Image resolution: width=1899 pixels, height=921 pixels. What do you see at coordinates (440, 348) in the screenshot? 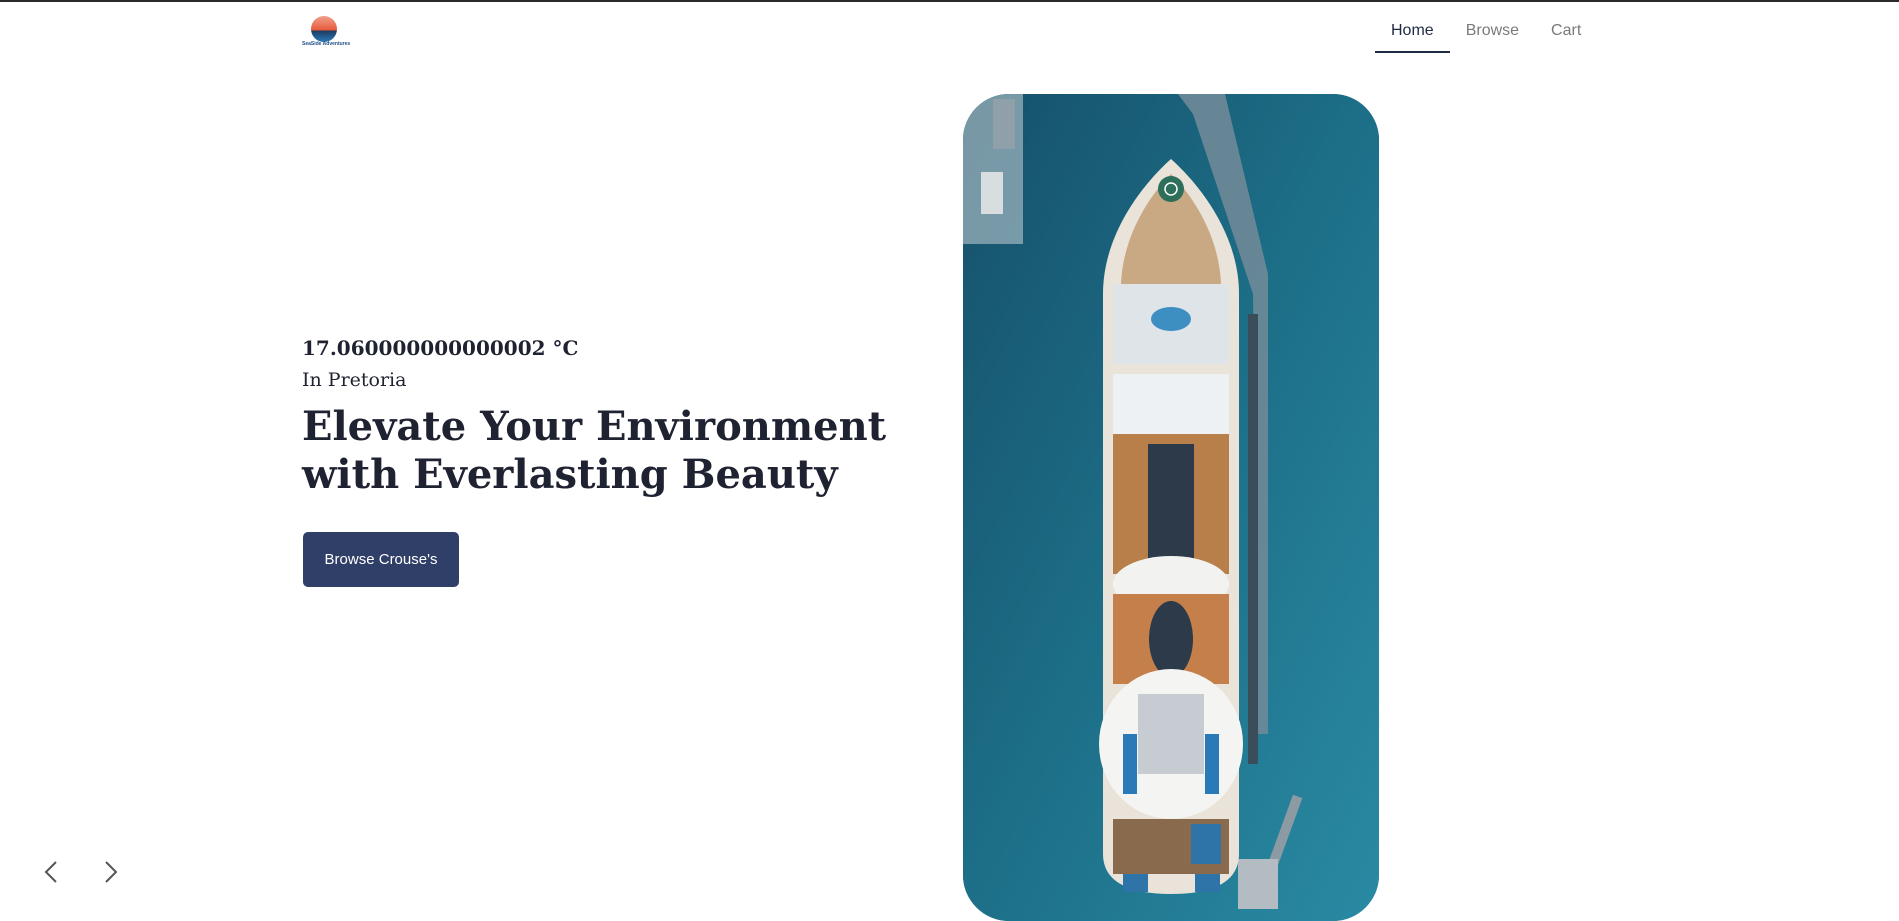
I see `temperature-readout: 17.060000000000002 °C` at bounding box center [440, 348].